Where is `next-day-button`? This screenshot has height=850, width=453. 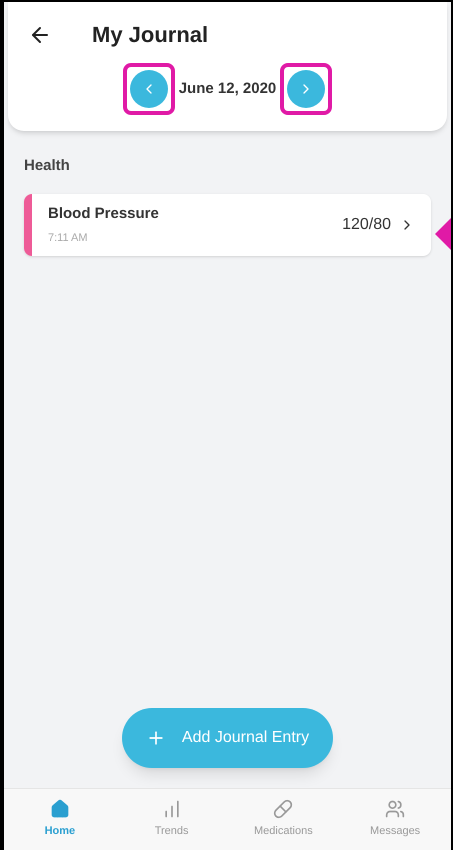
next-day-button is located at coordinates (306, 89).